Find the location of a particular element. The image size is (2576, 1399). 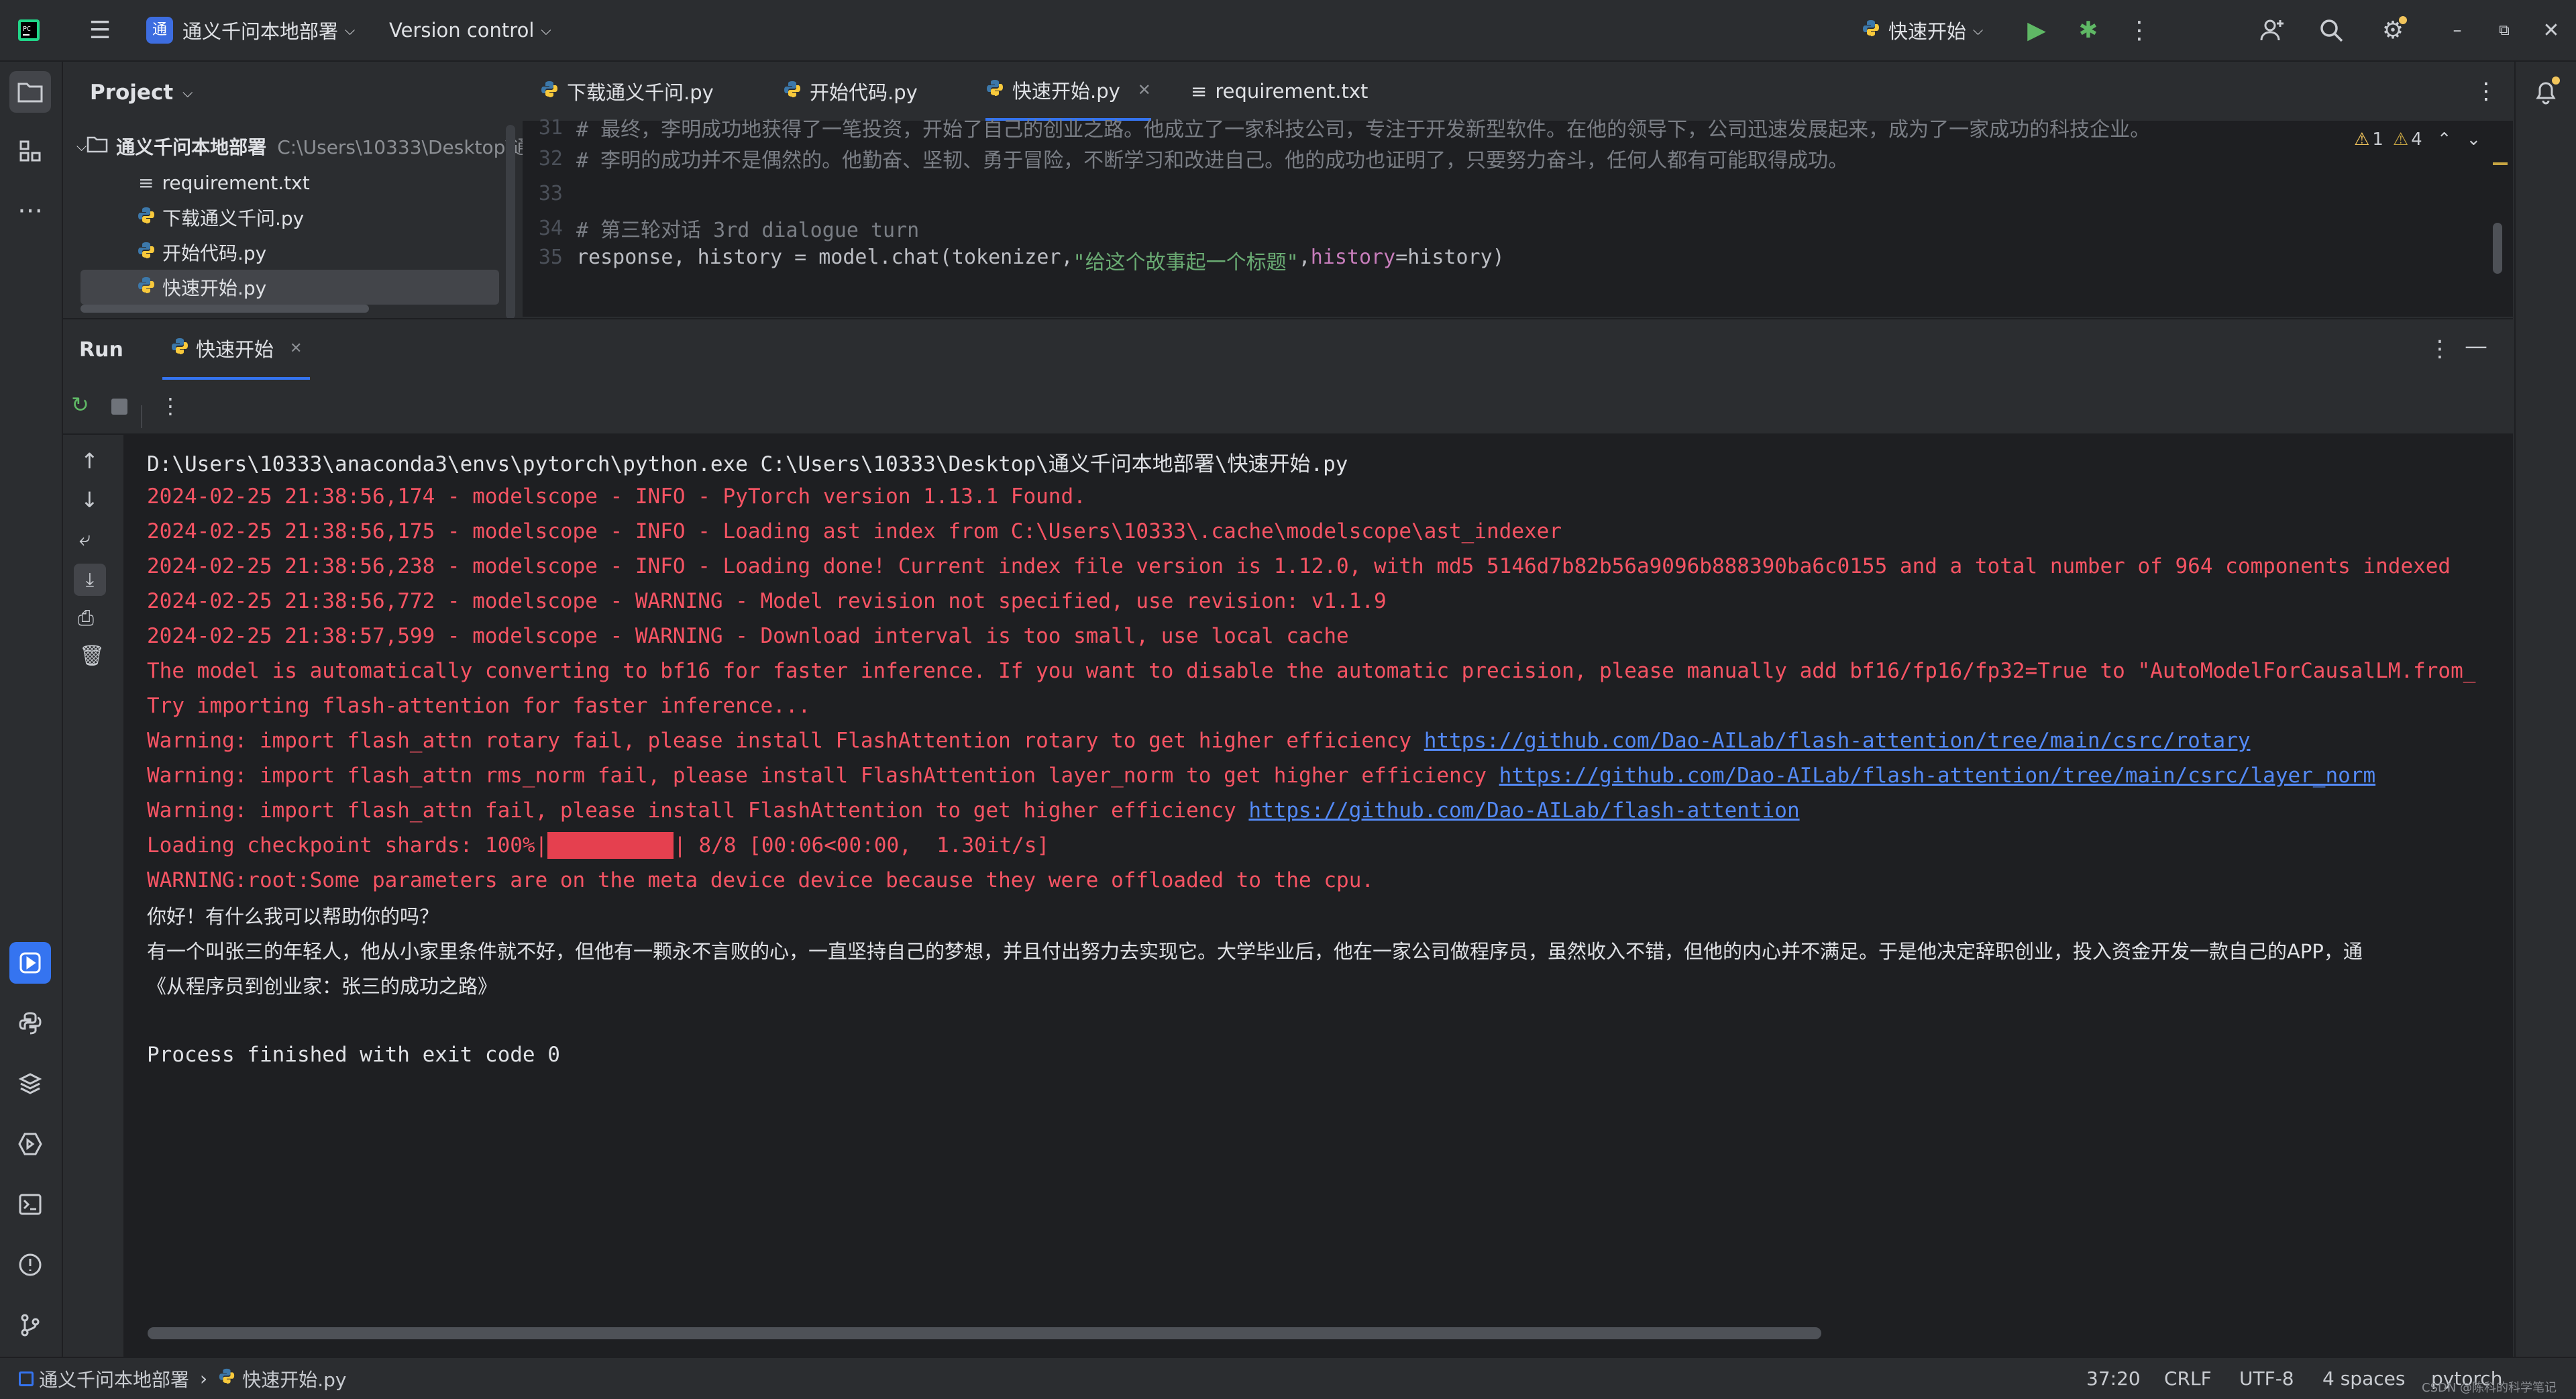

chevron-down-icon: ⌄ is located at coordinates (2474, 139).